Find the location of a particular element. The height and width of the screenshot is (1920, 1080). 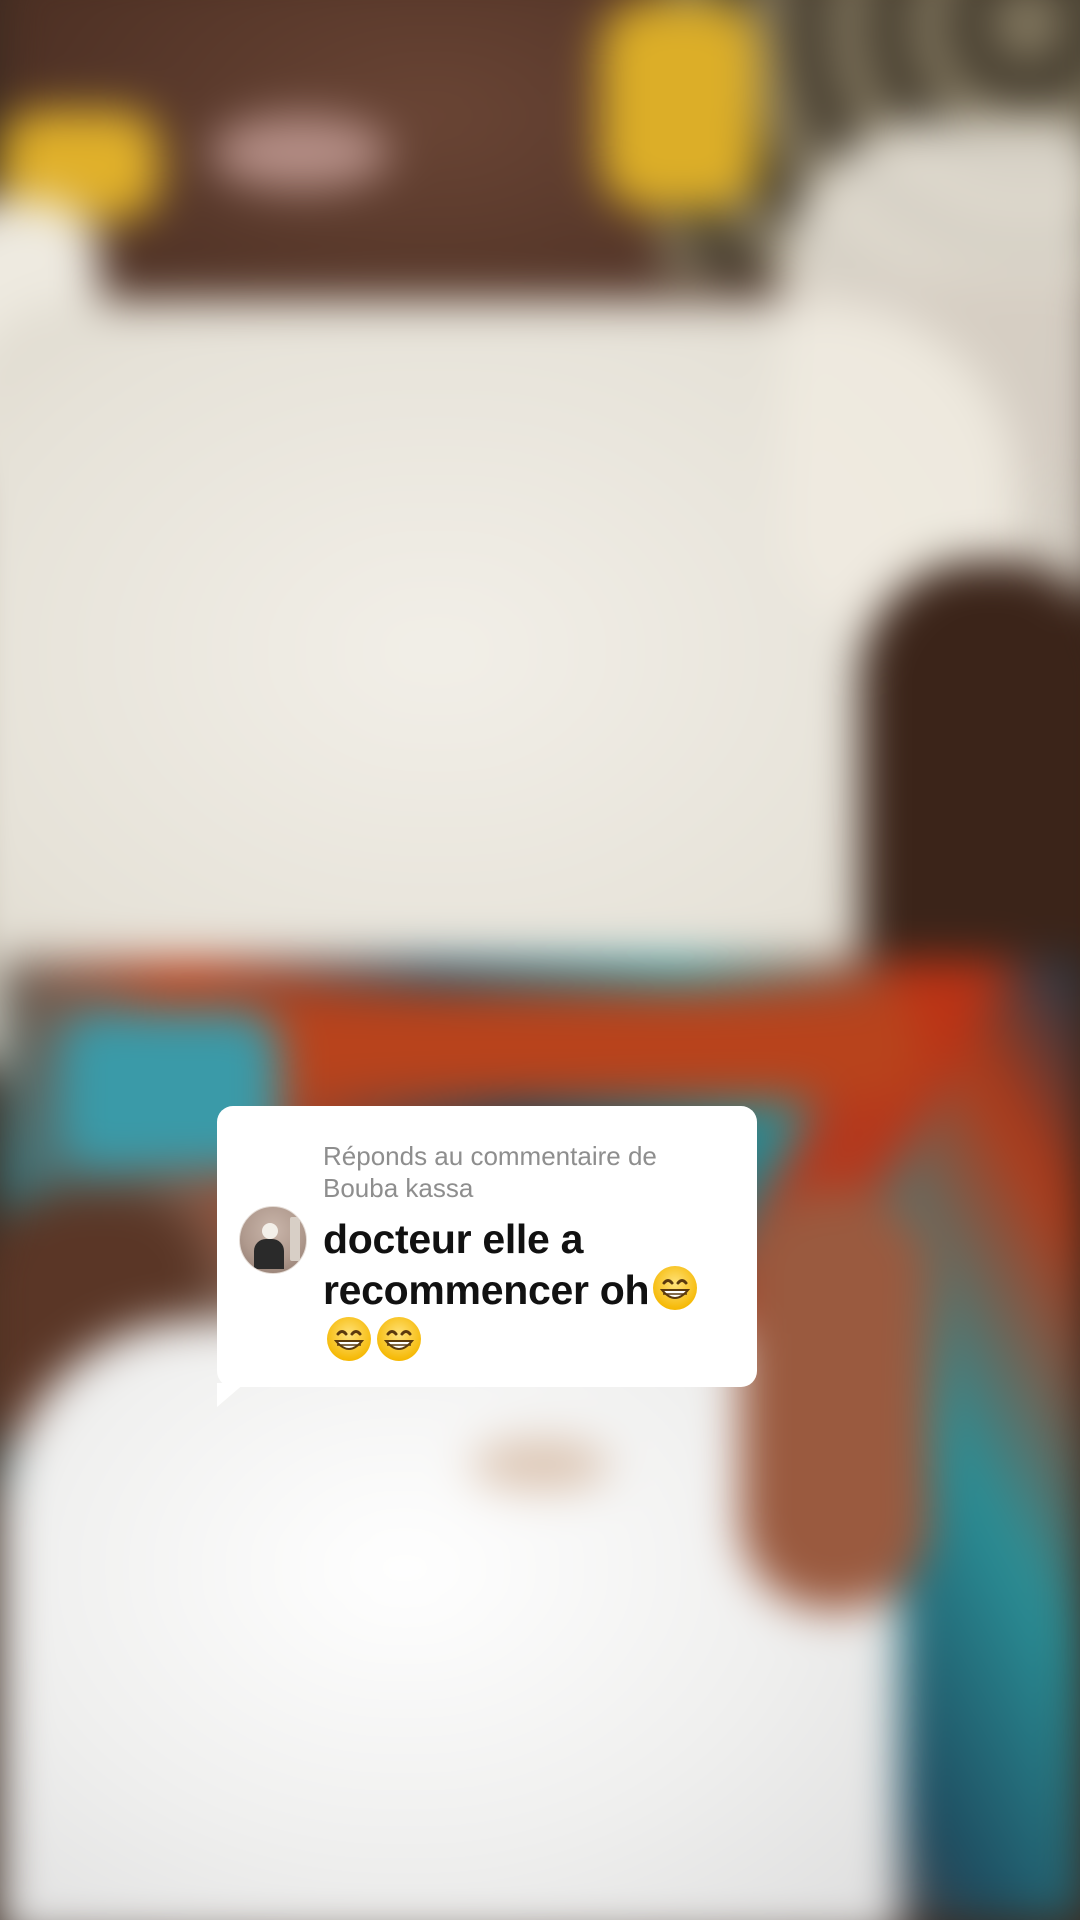

comment-text: docteur elle a recommencer oh is located at coordinates (527, 1290).